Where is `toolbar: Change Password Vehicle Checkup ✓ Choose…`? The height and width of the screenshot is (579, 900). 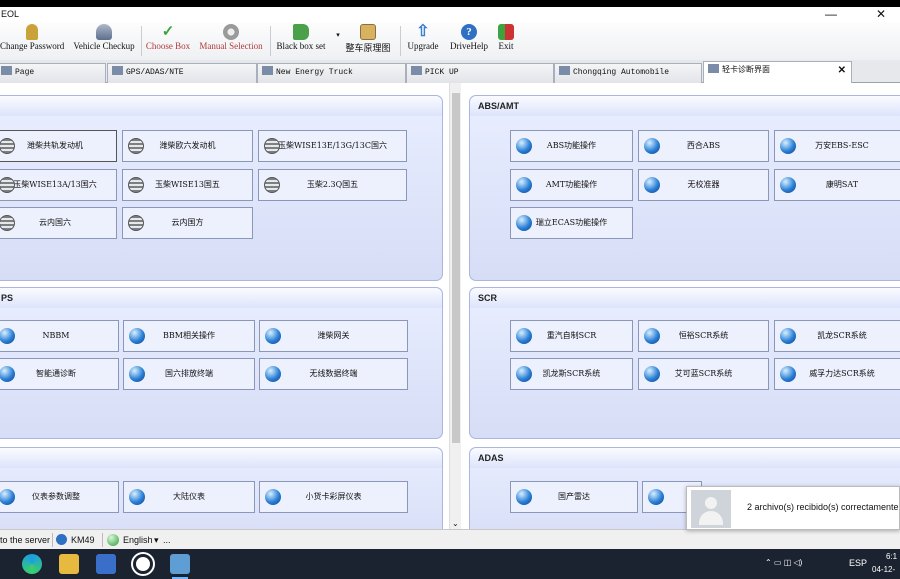
toolbar: Change Password Vehicle Checkup ✓ Choose… is located at coordinates (450, 41).